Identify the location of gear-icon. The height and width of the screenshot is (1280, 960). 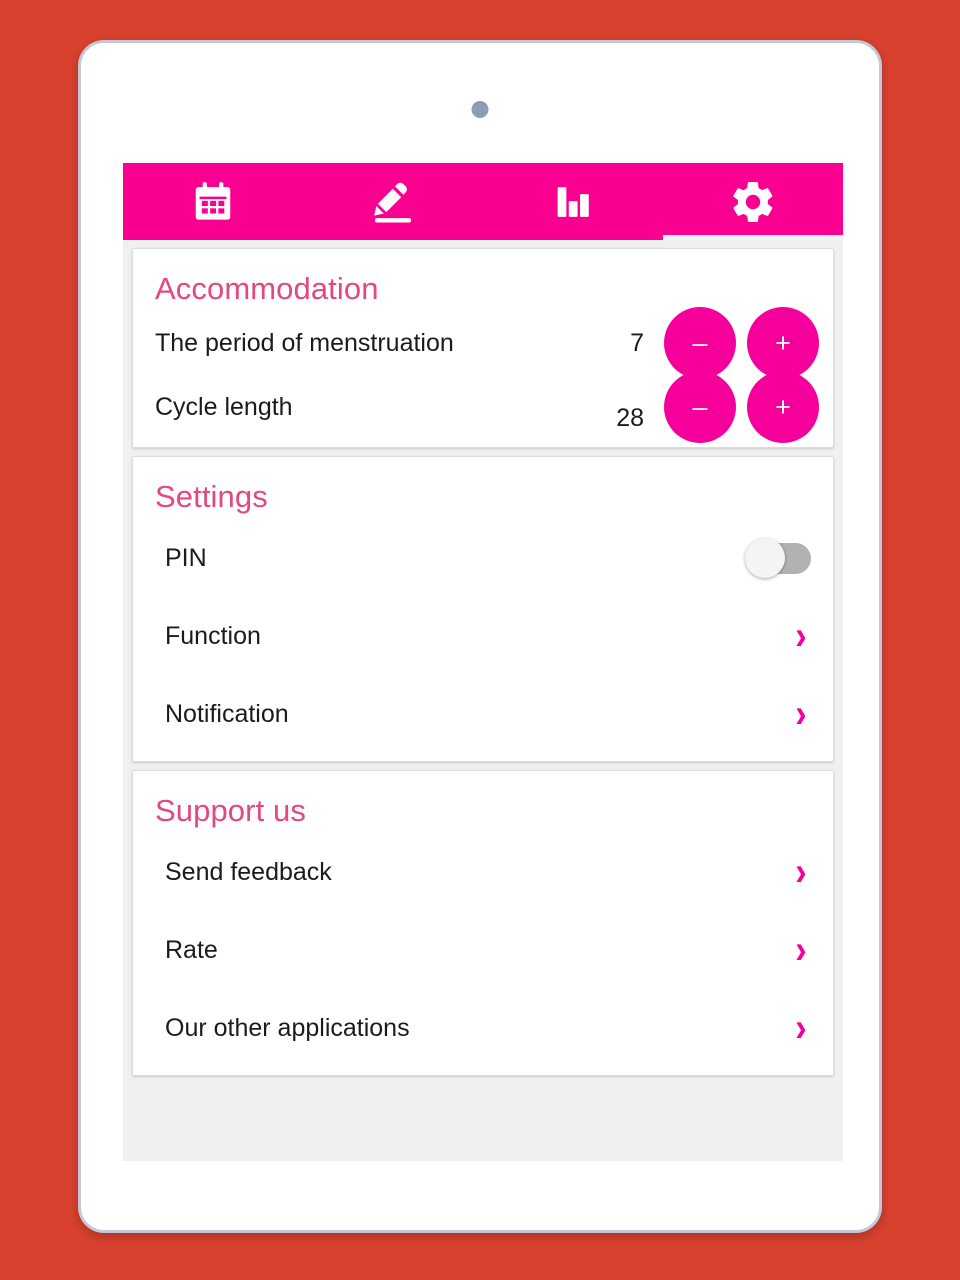
(753, 202).